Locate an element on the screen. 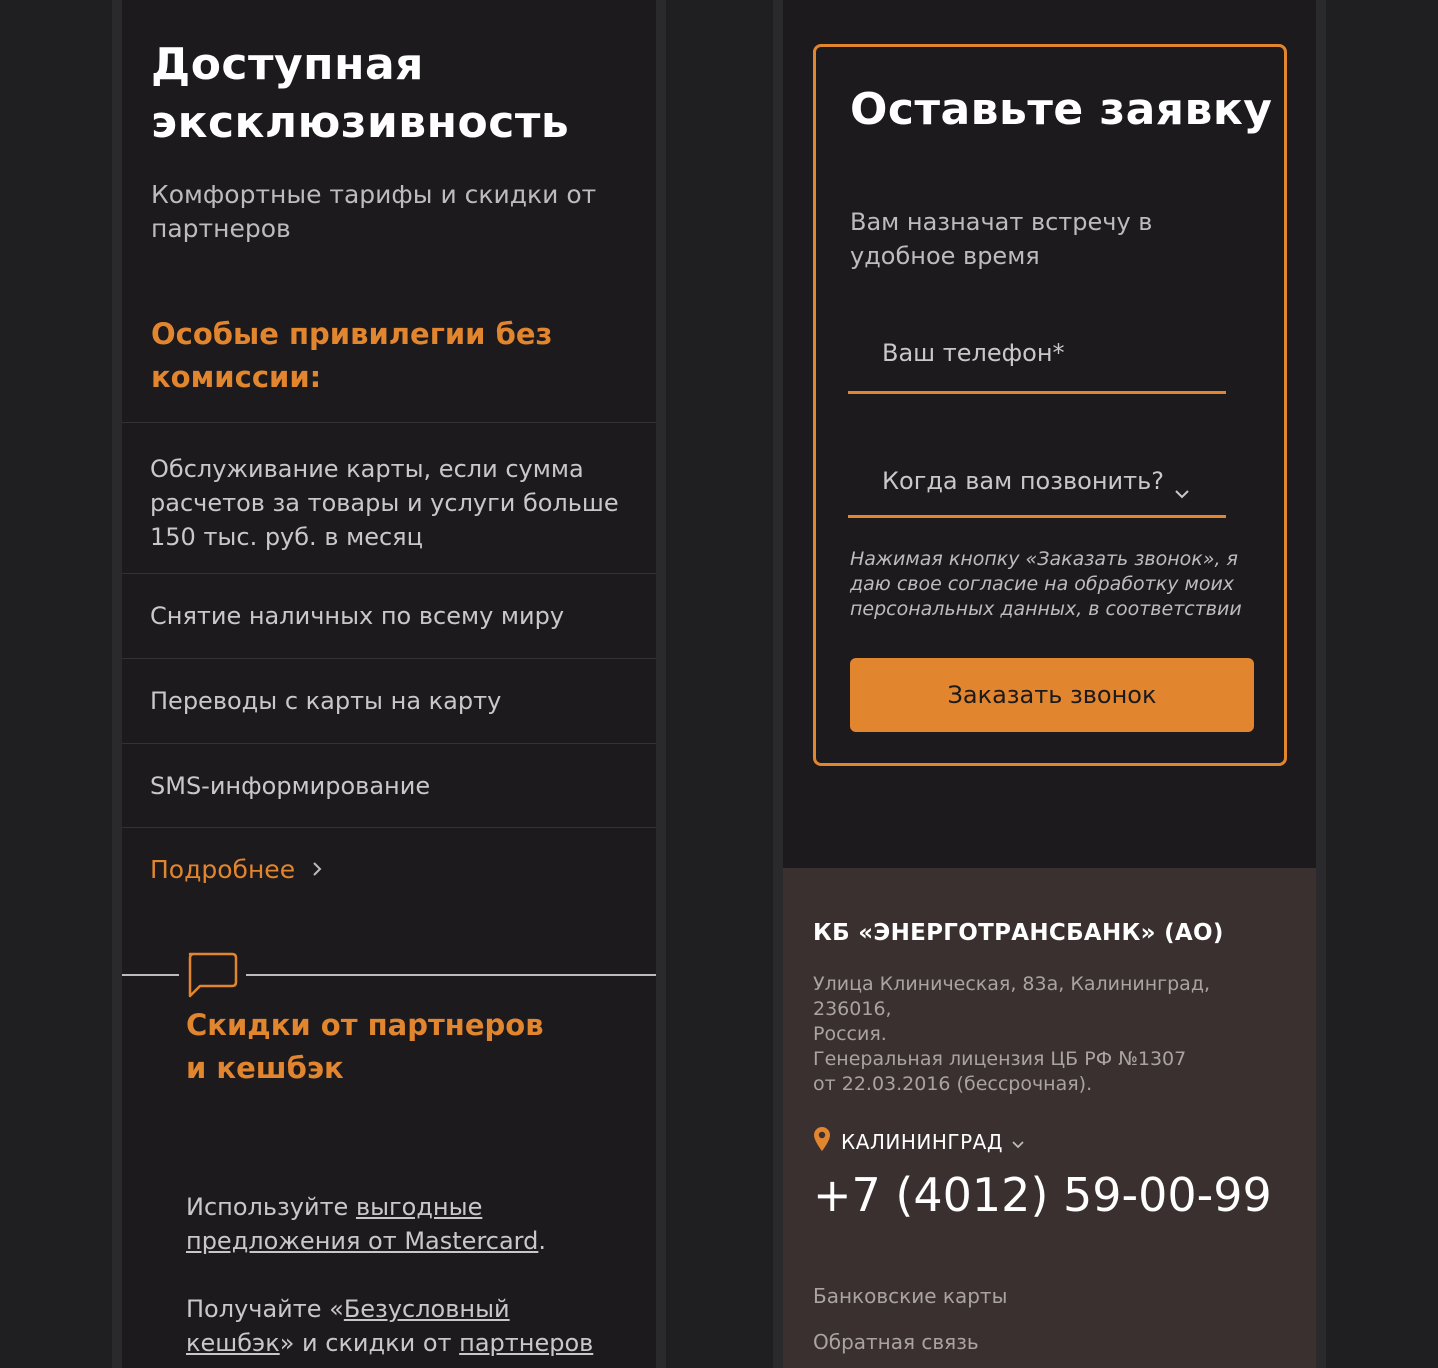 This screenshot has width=1438, height=1368. address-line: Генеральная лицензия ЦБ РФ №1307 is located at coordinates (1000, 1059).